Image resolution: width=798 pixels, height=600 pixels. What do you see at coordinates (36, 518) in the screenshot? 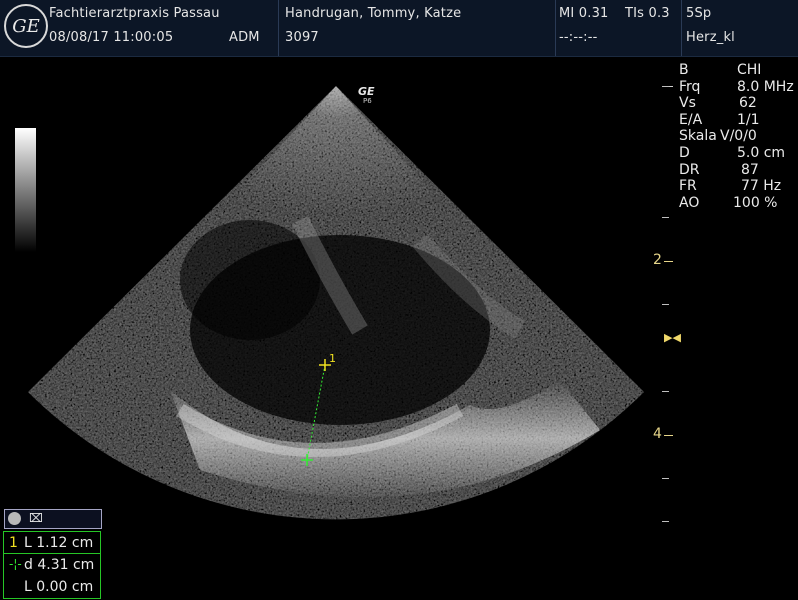
I see `cursor-tool-icon: ⌧` at bounding box center [36, 518].